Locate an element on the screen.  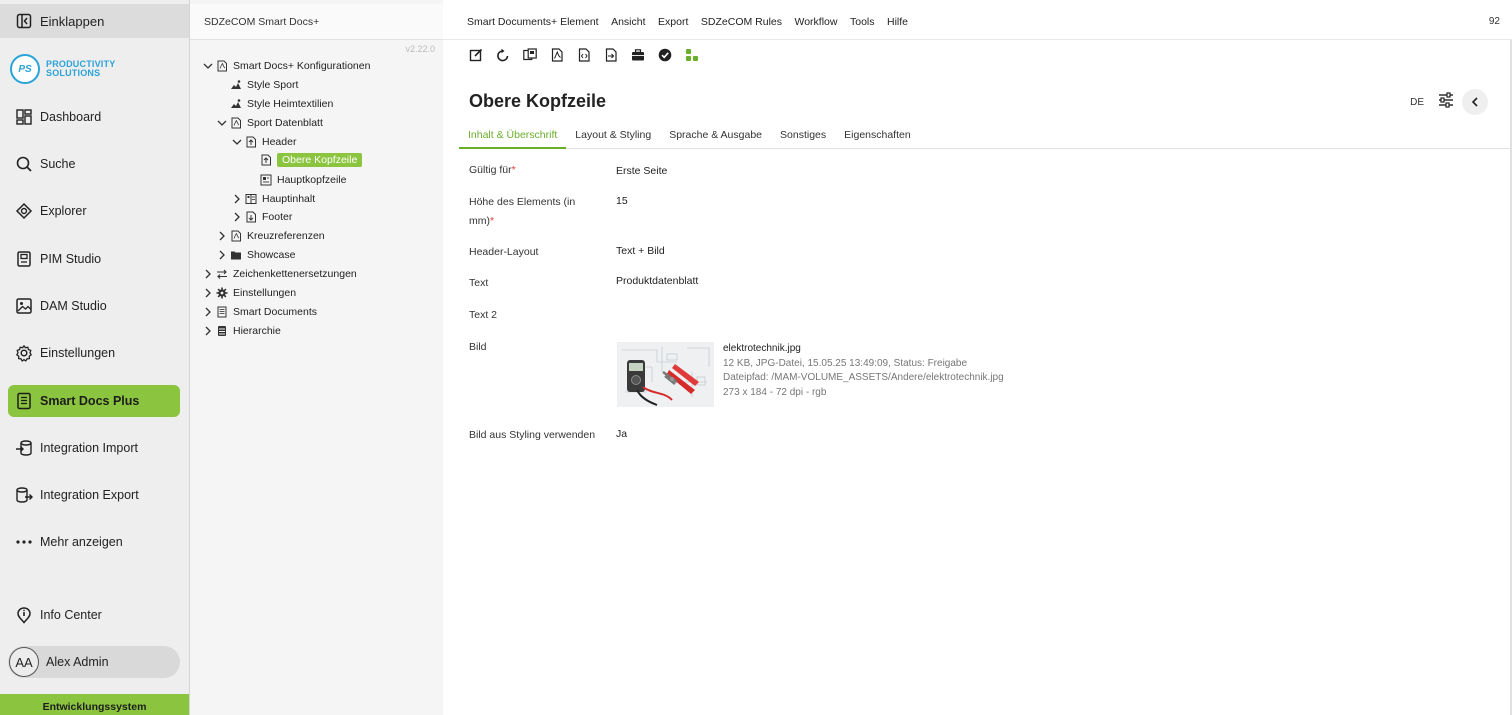
nav-item-integration-export: Integration Export is located at coordinates (94, 495).